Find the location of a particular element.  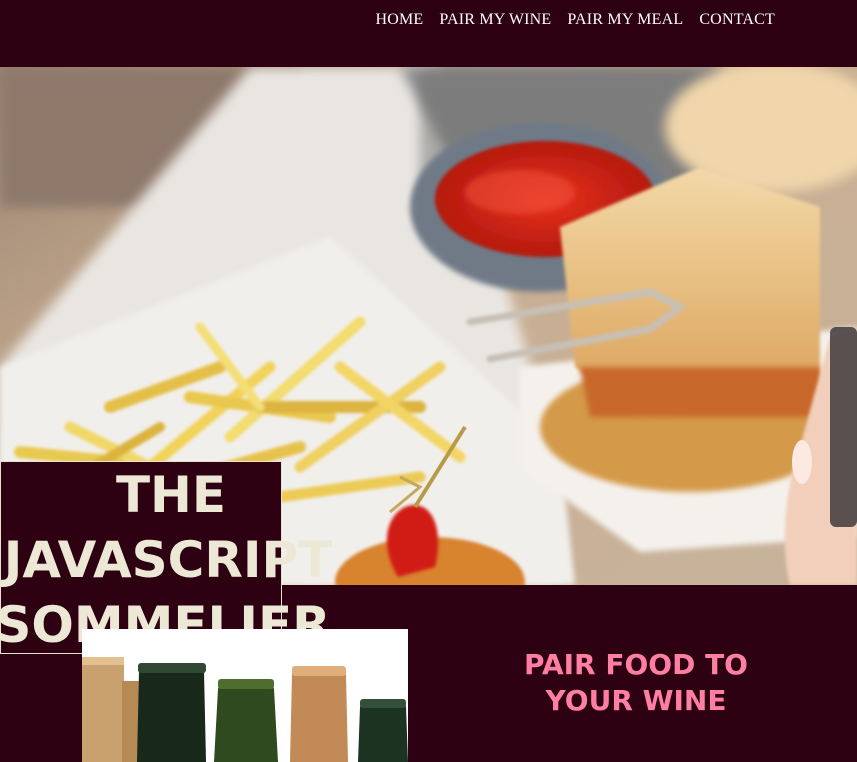

title-line-2: JAVASCRIPT is located at coordinates (168, 560).